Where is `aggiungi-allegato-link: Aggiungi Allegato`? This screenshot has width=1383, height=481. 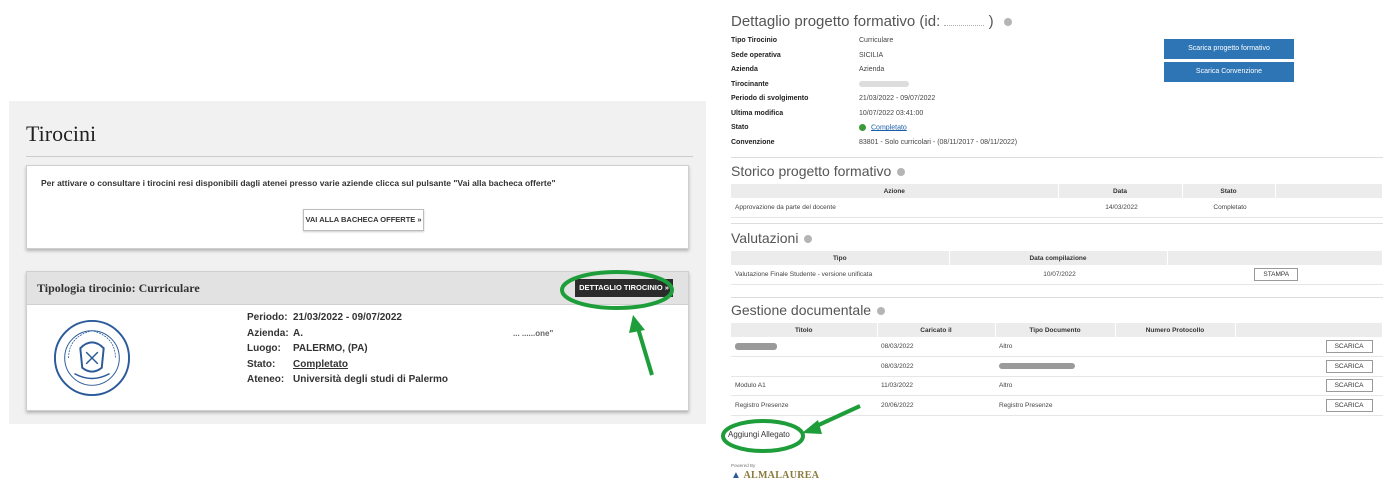 aggiungi-allegato-link: Aggiungi Allegato is located at coordinates (759, 434).